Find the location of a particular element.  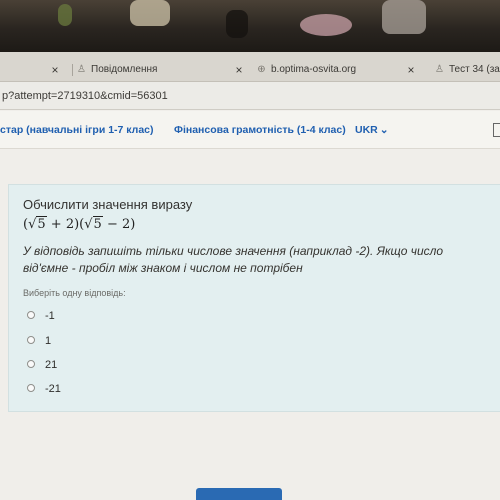

url-text: p?attempt=2719310&cmid=56301 is located at coordinates (85, 96).